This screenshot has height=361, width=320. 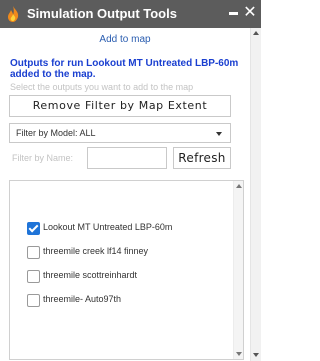 What do you see at coordinates (120, 106) in the screenshot?
I see `remove-filter-button: Remove Filter by Map Extent` at bounding box center [120, 106].